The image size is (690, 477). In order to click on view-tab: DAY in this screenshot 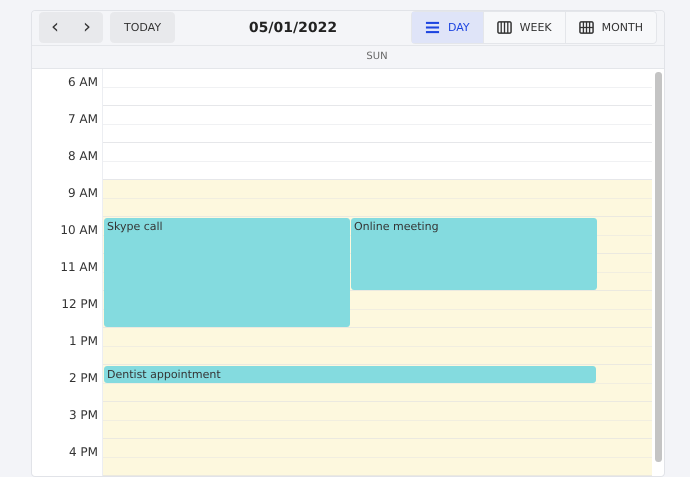, I will do `click(447, 28)`.